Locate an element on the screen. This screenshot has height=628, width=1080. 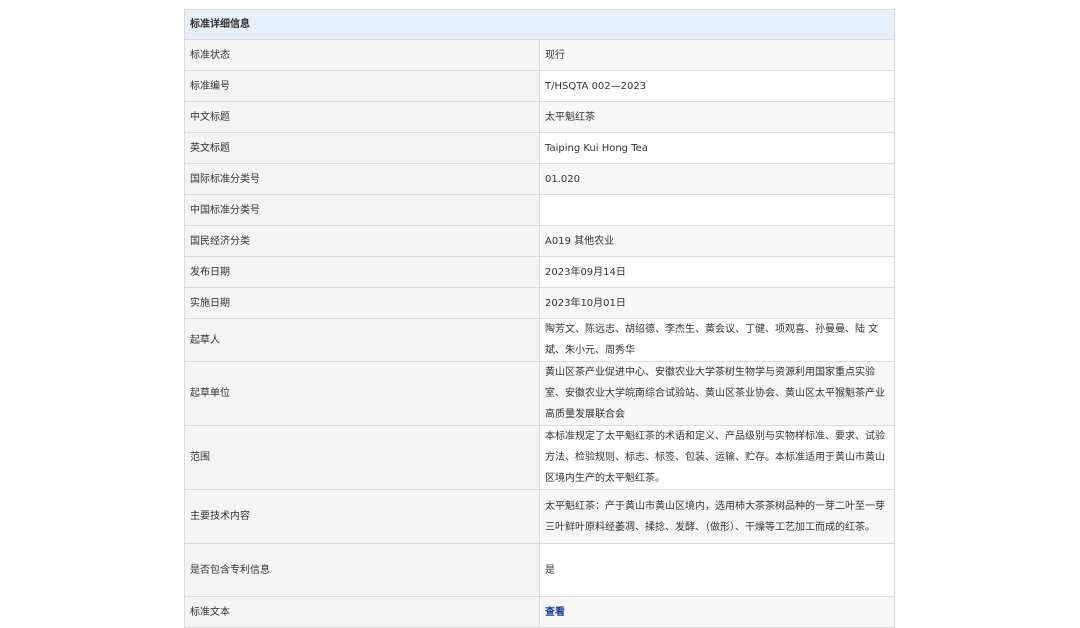
row-value is located at coordinates (717, 210).